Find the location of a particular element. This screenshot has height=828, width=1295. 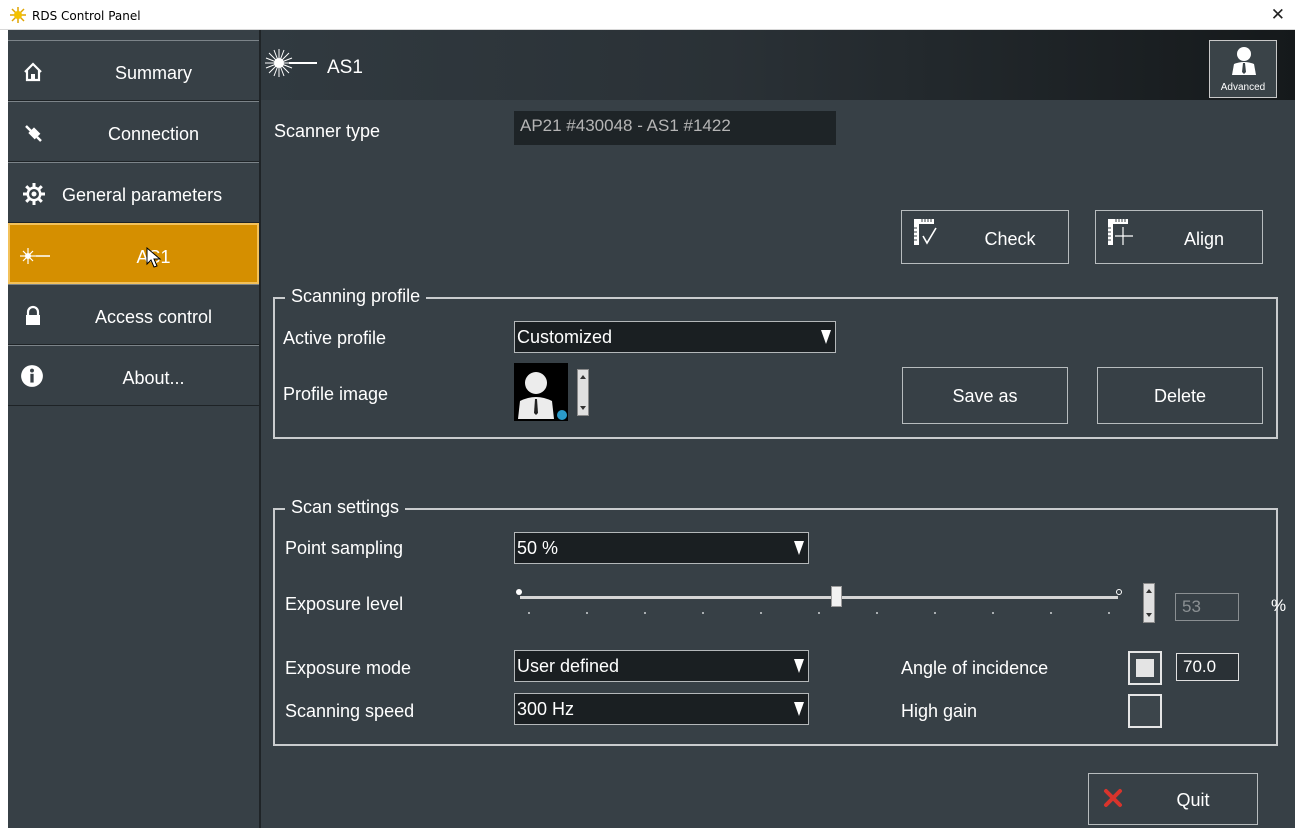

align-label: Align is located at coordinates (1204, 239).